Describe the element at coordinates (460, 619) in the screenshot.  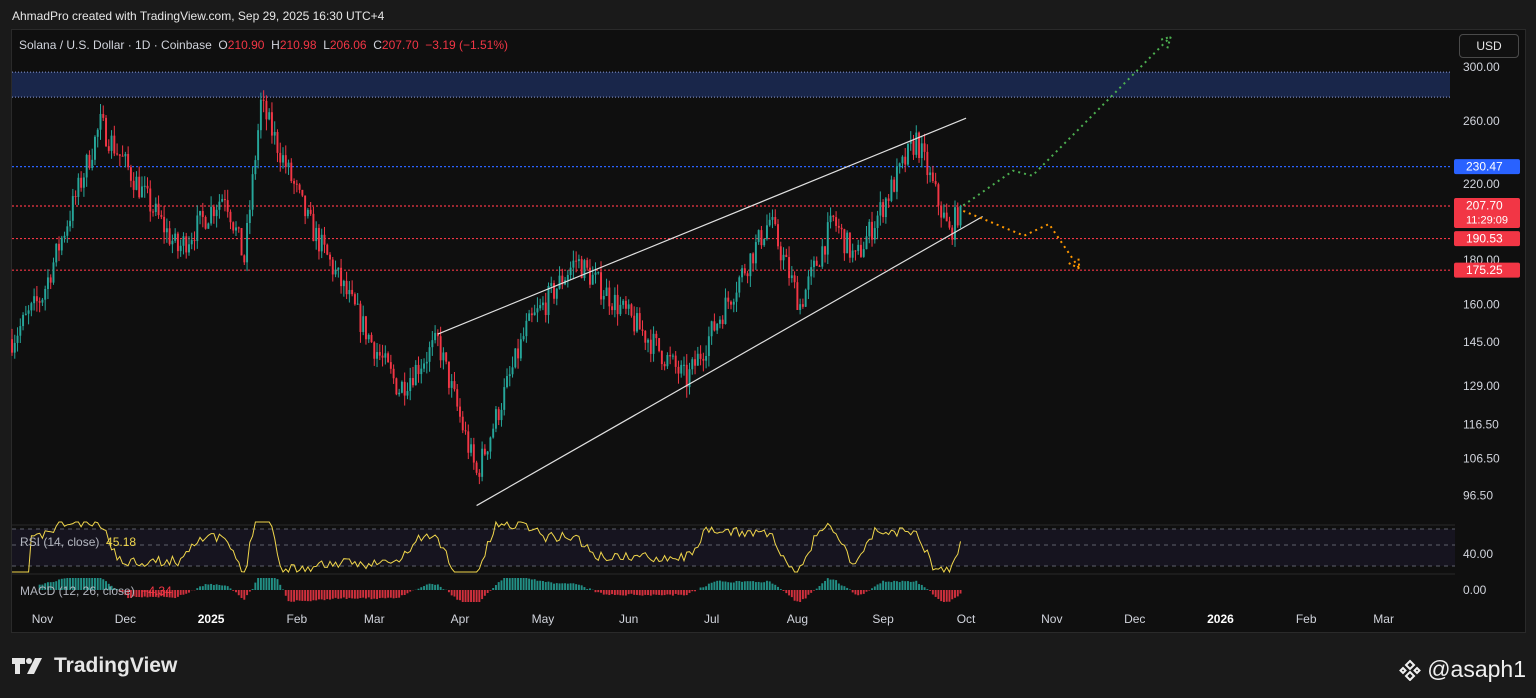
I see `time-tick-5: Apr` at that location.